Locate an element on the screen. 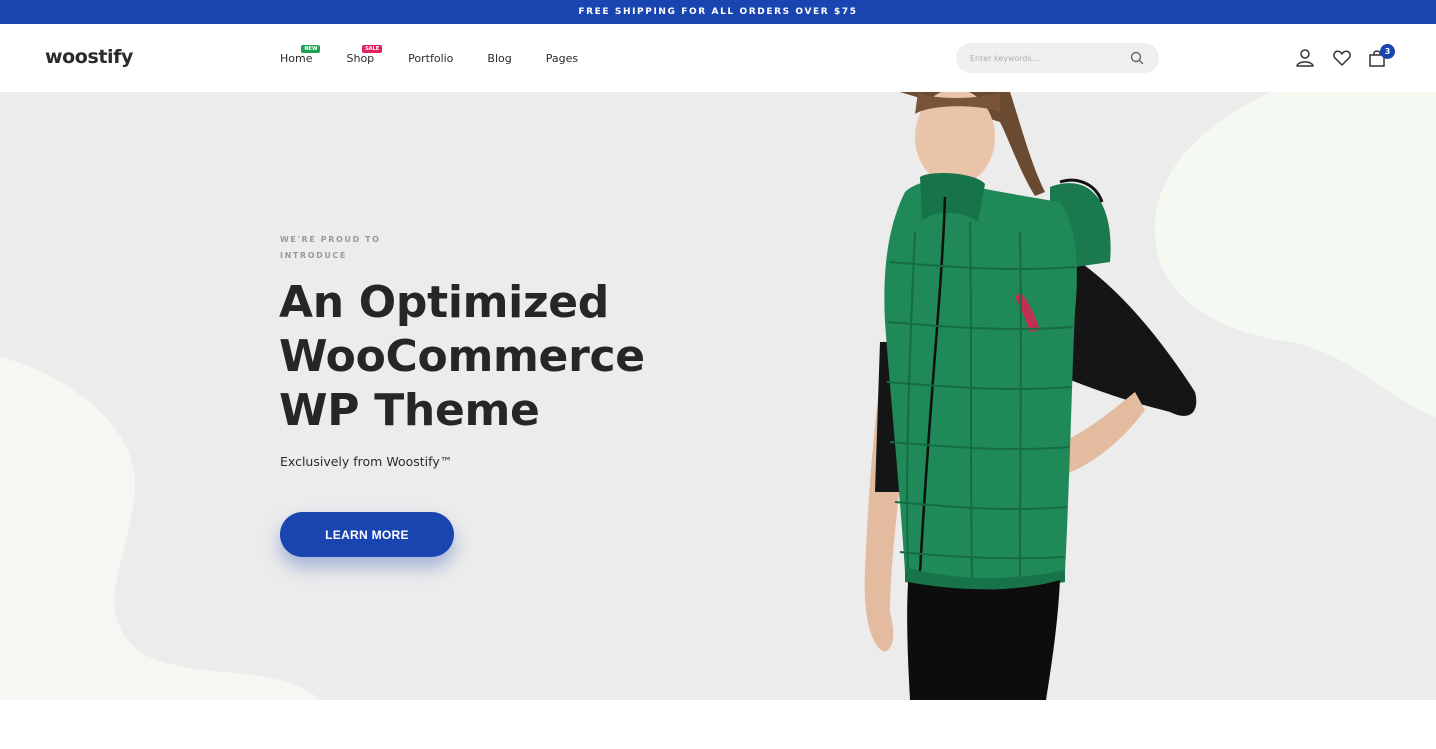 The image size is (1436, 749). nav-item-shop: Shop SALE is located at coordinates (364, 55).